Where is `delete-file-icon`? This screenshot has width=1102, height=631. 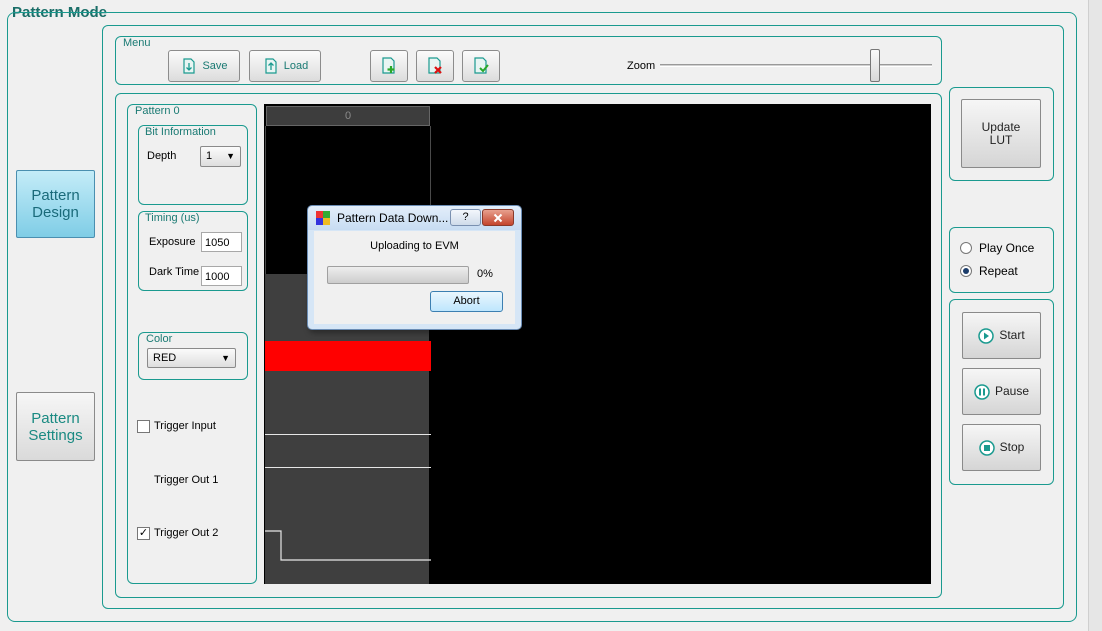 delete-file-icon is located at coordinates (435, 65).